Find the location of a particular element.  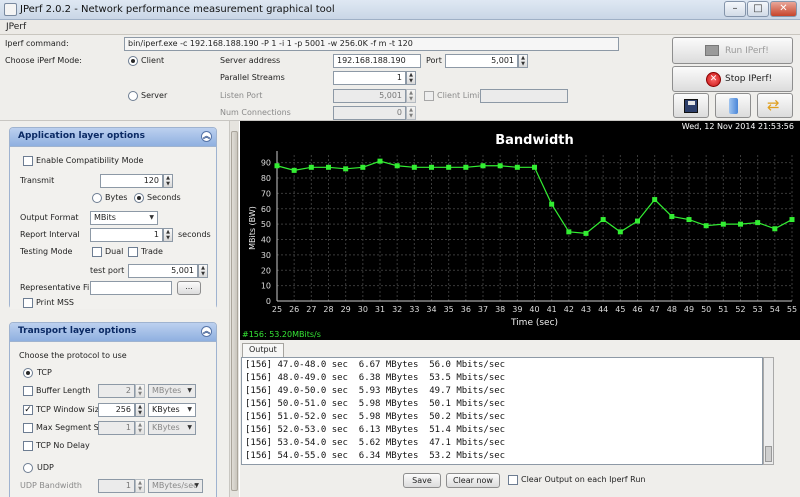

buffer-length-checkbox is located at coordinates (28, 391).